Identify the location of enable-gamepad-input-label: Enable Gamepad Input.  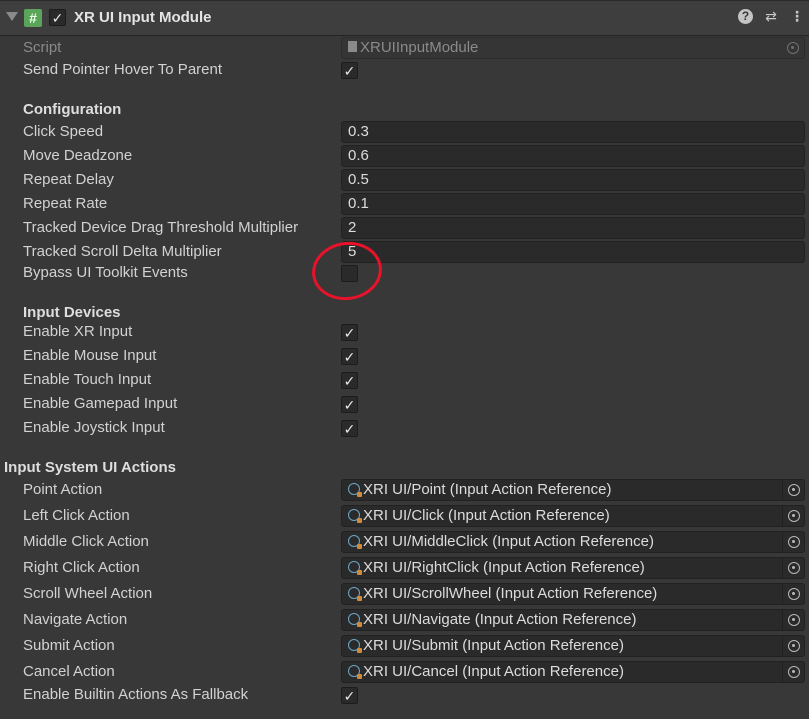
(100, 403).